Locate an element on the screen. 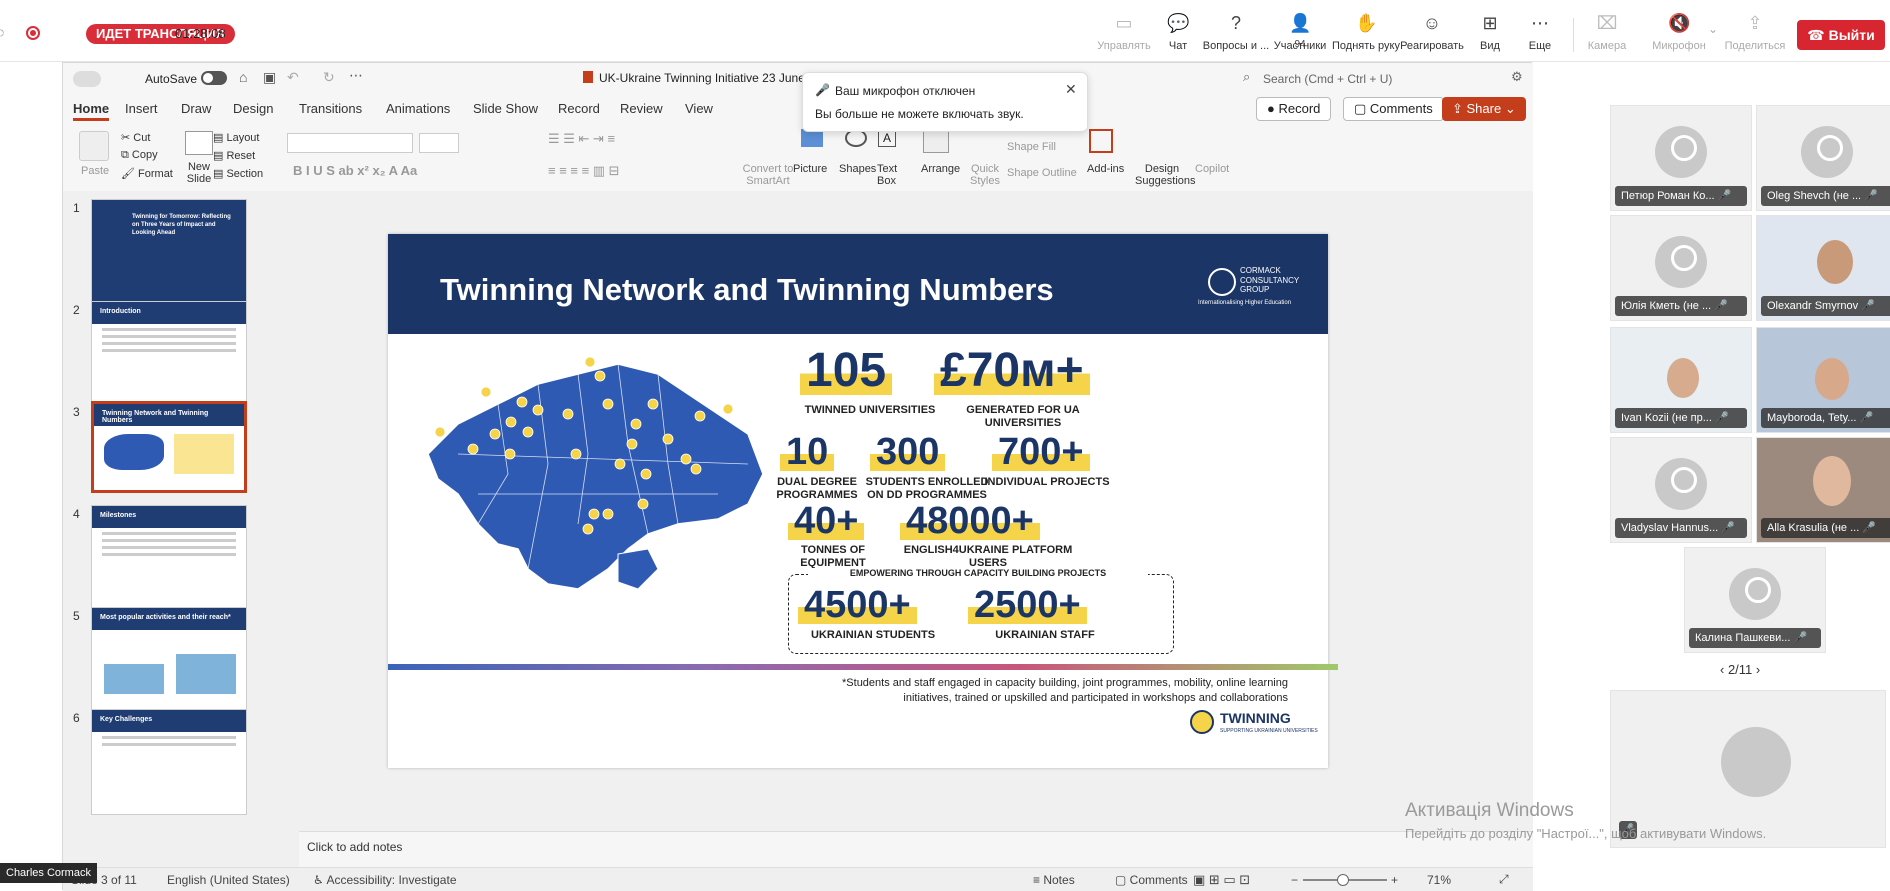  camera-button: ⌧ Камера is located at coordinates (1607, 32).